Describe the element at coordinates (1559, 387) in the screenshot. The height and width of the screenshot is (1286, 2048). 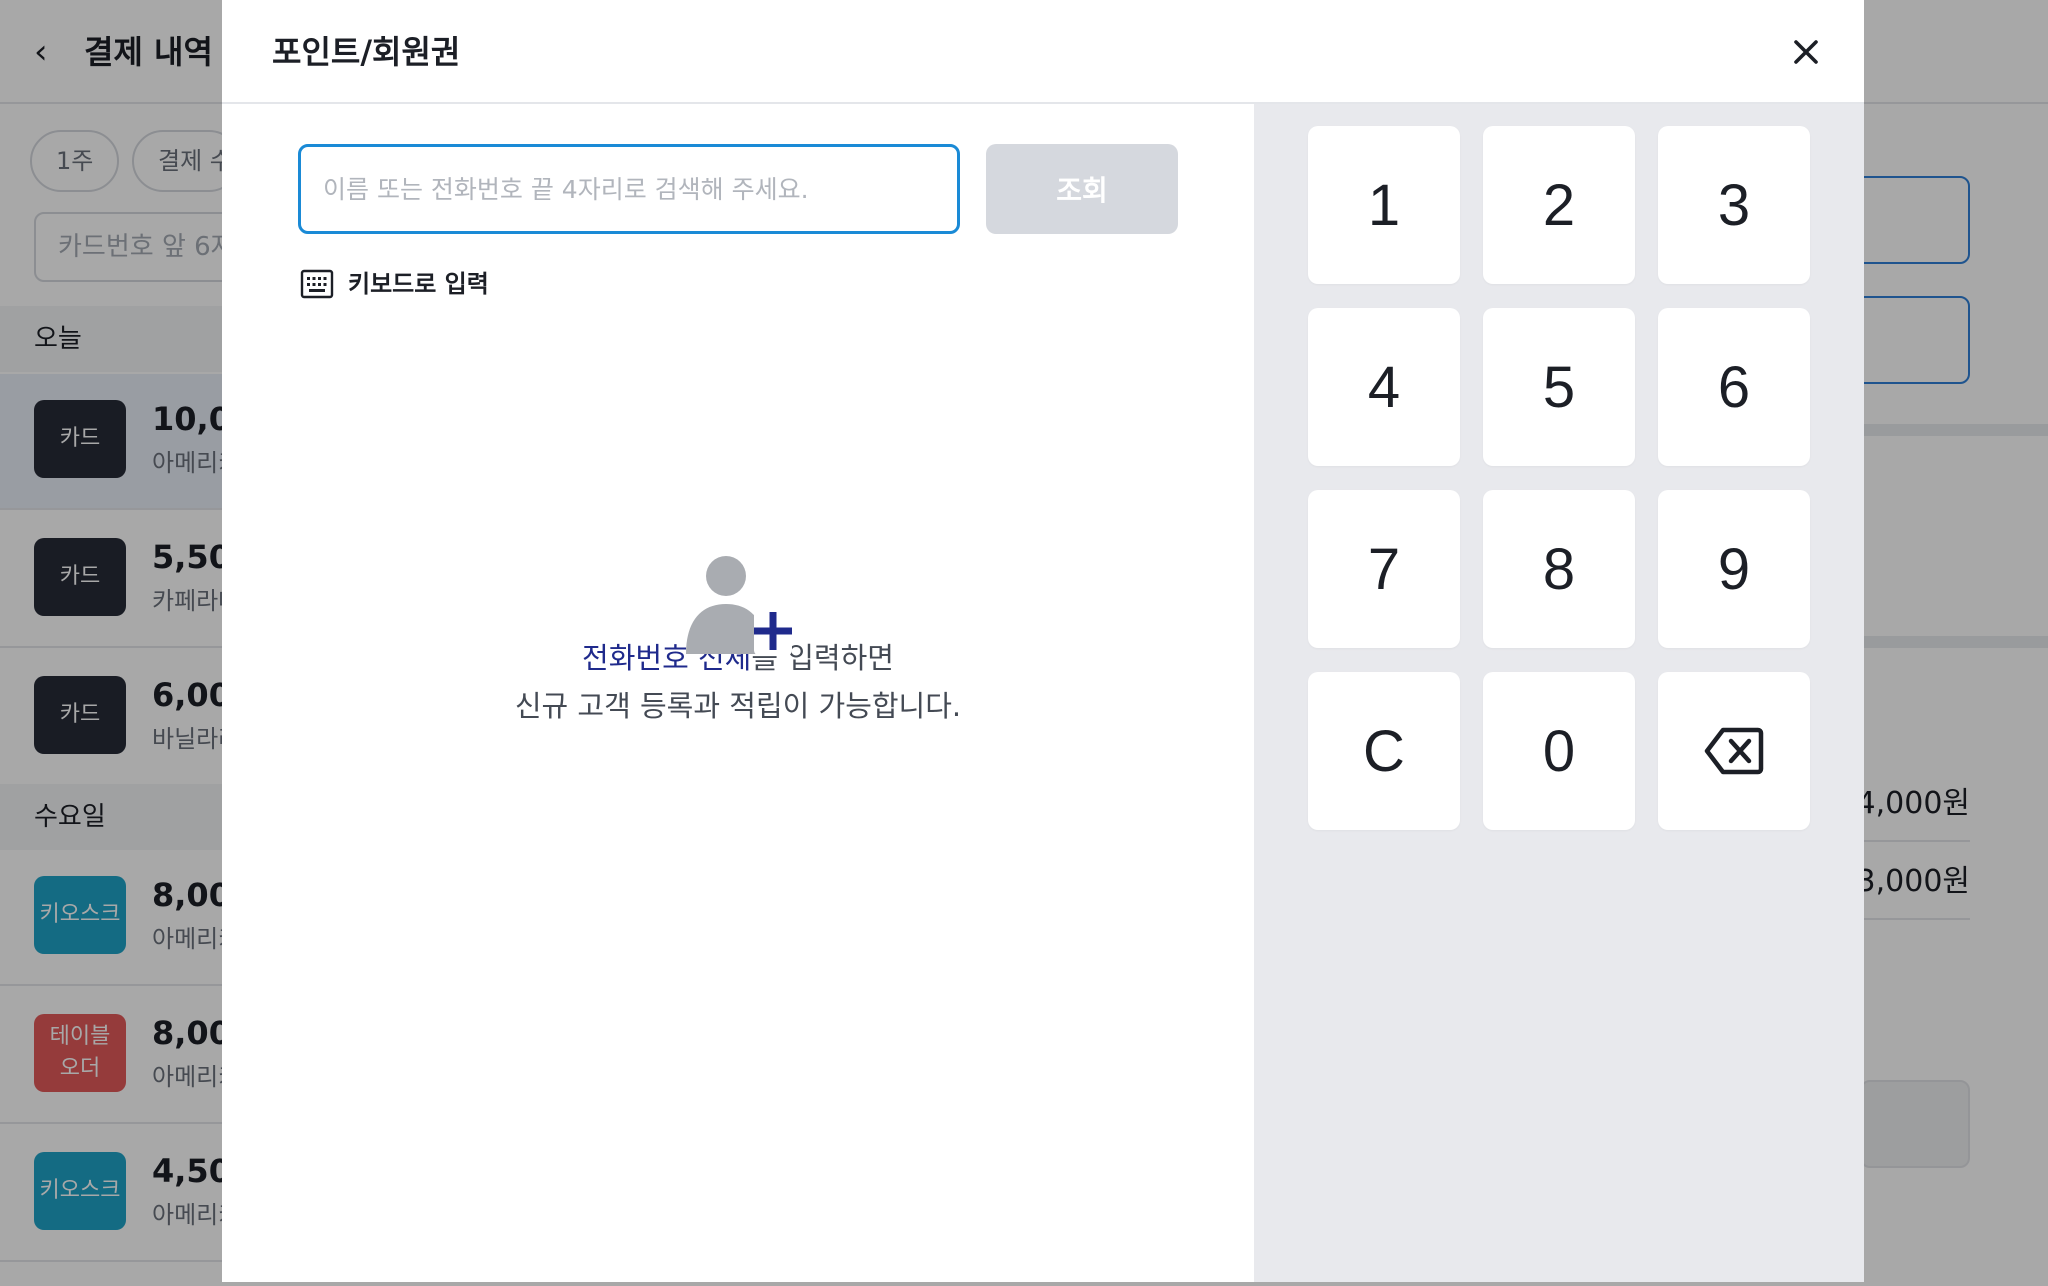
I see `keypad-key-5: 5` at that location.